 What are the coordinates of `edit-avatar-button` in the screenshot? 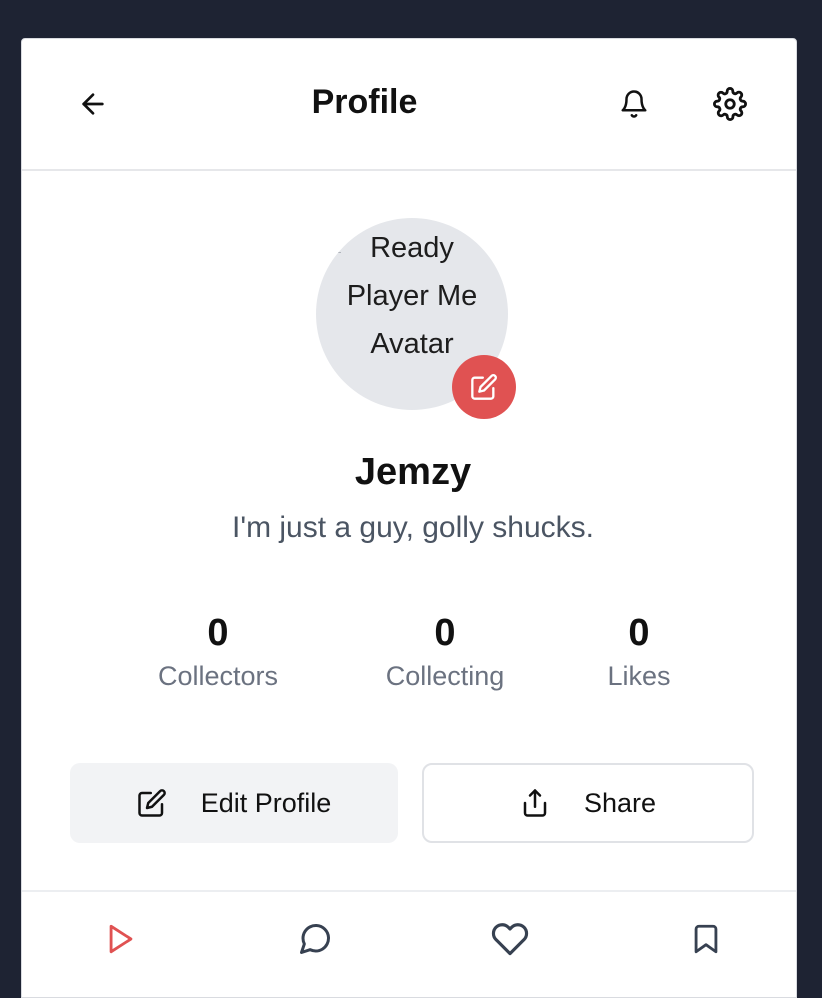 It's located at (484, 387).